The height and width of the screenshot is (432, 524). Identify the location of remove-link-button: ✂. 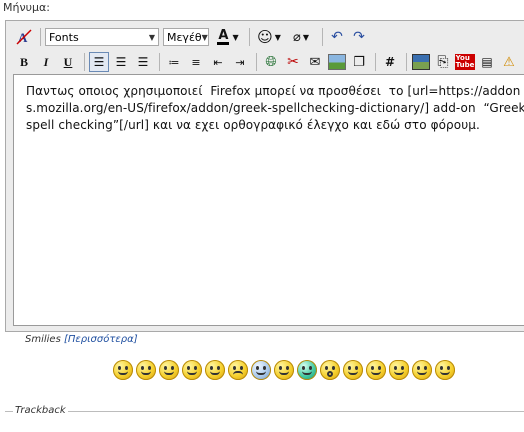
(293, 62).